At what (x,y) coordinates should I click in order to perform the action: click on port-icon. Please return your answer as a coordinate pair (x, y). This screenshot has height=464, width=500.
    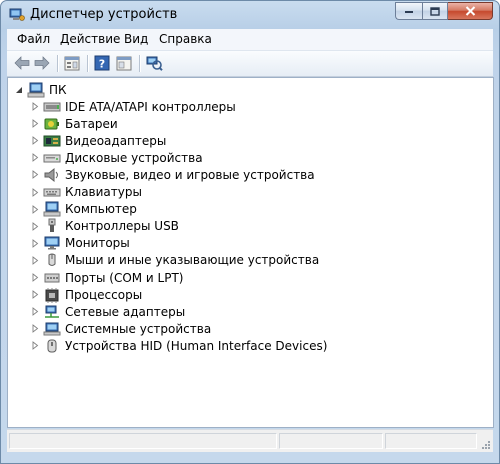
    Looking at the image, I should click on (52, 278).